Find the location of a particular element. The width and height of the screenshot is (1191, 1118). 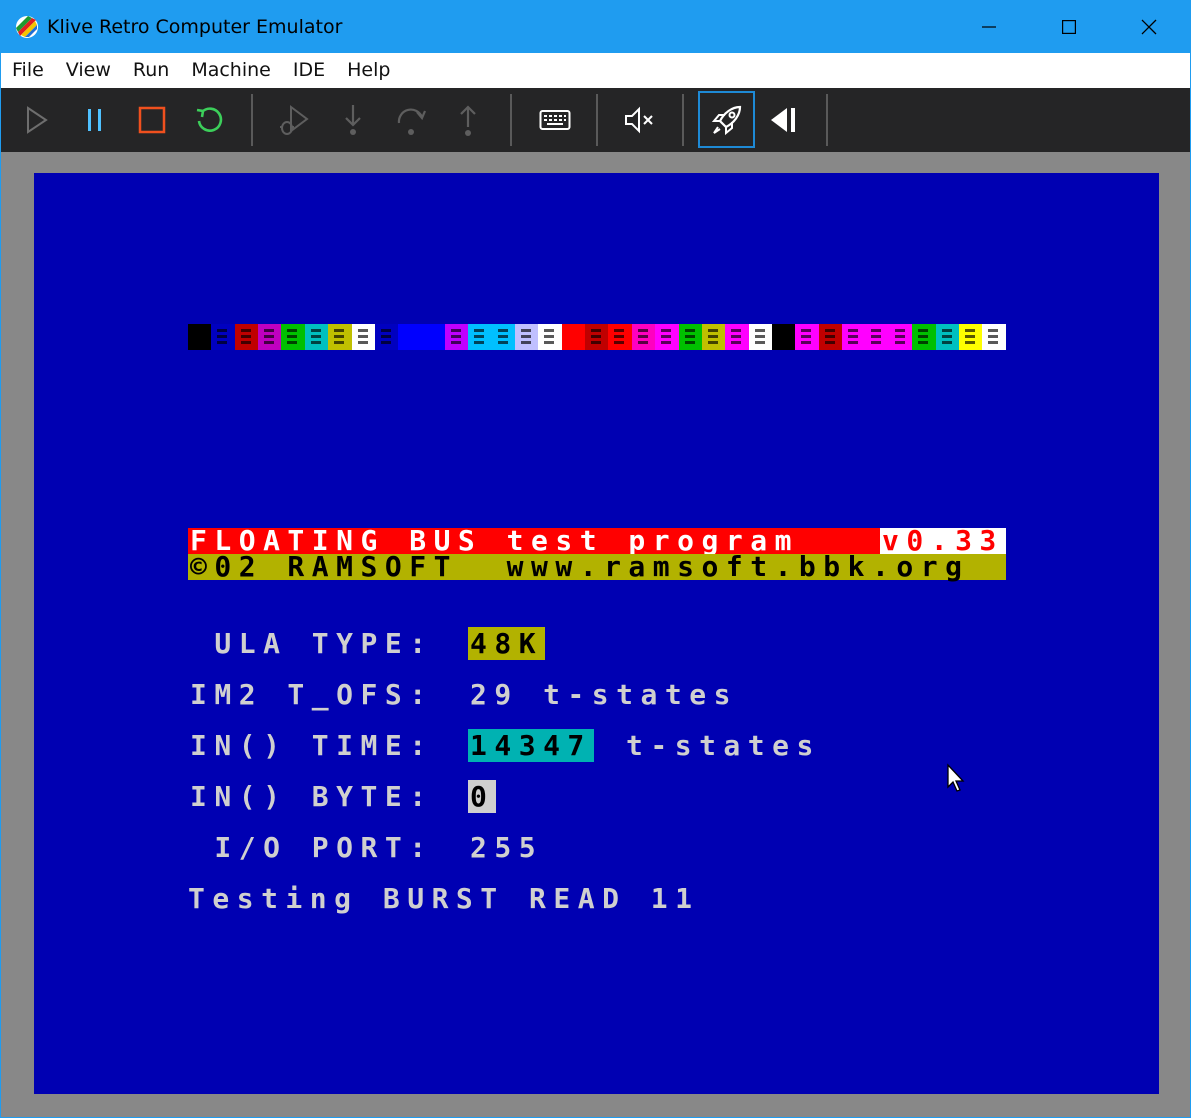

close-button is located at coordinates (1149, 27).